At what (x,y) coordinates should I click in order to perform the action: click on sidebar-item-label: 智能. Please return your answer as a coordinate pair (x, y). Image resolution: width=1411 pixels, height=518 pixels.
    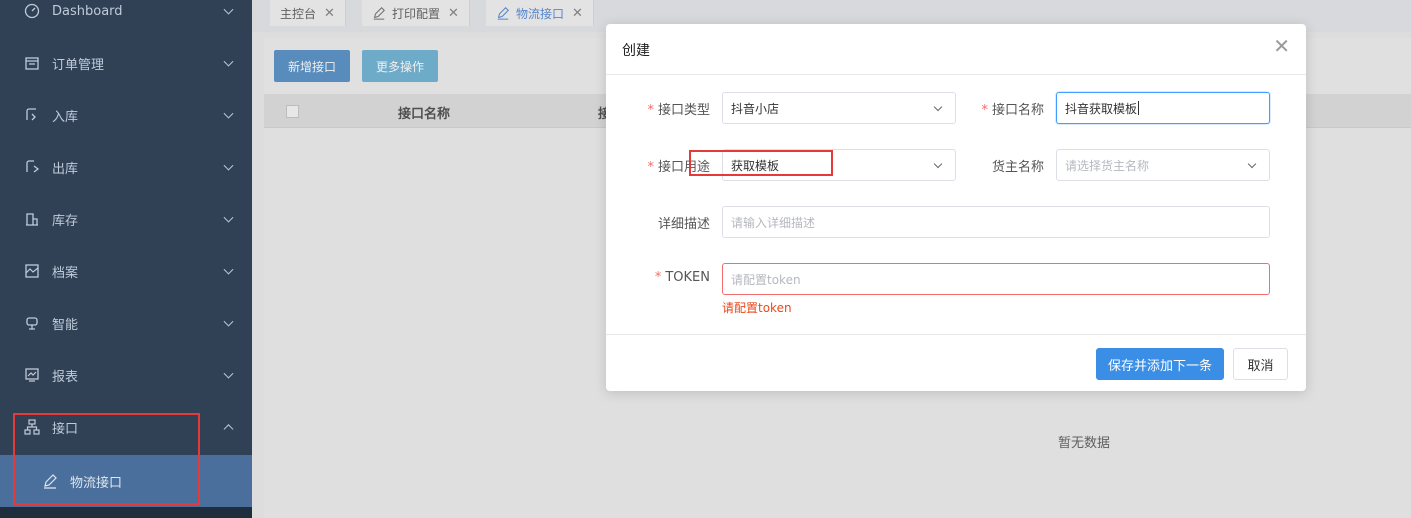
    Looking at the image, I should click on (65, 325).